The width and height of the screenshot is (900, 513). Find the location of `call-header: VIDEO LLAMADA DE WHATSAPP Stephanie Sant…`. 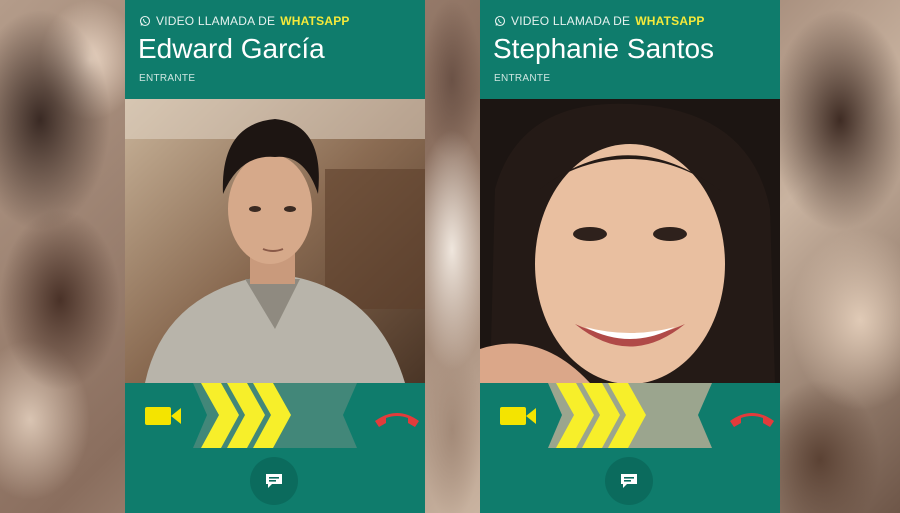

call-header: VIDEO LLAMADA DE WHATSAPP Stephanie Sant… is located at coordinates (630, 49).